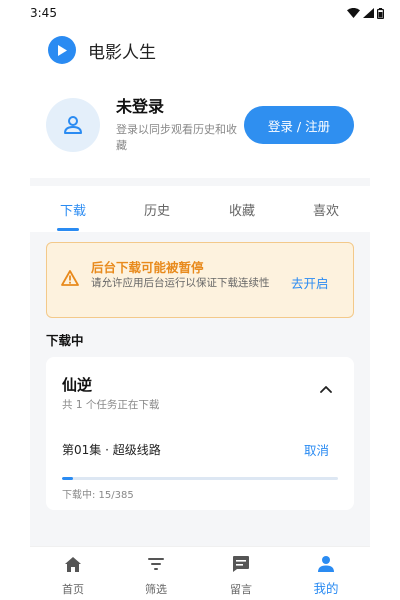 The image size is (400, 600). What do you see at coordinates (200, 573) in the screenshot?
I see `bottom-nav: 首页 筛选 留言 我的` at bounding box center [200, 573].